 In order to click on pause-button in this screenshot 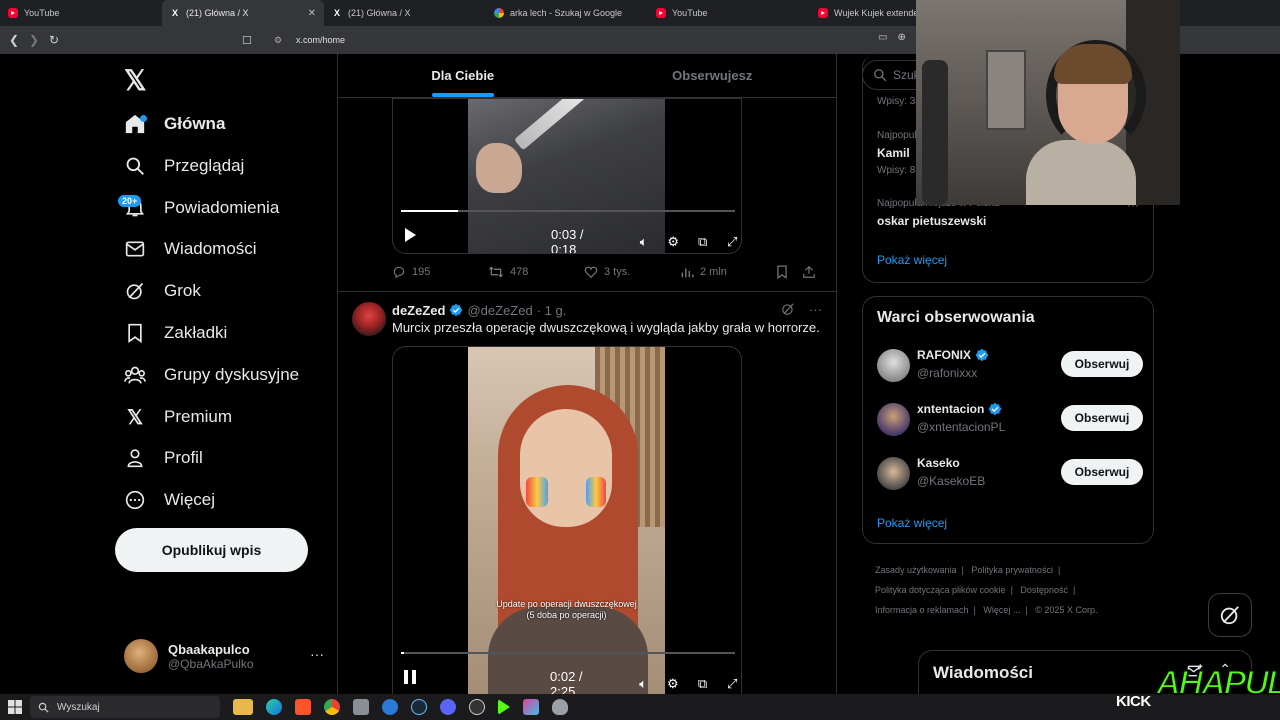, I will do `click(410, 677)`.